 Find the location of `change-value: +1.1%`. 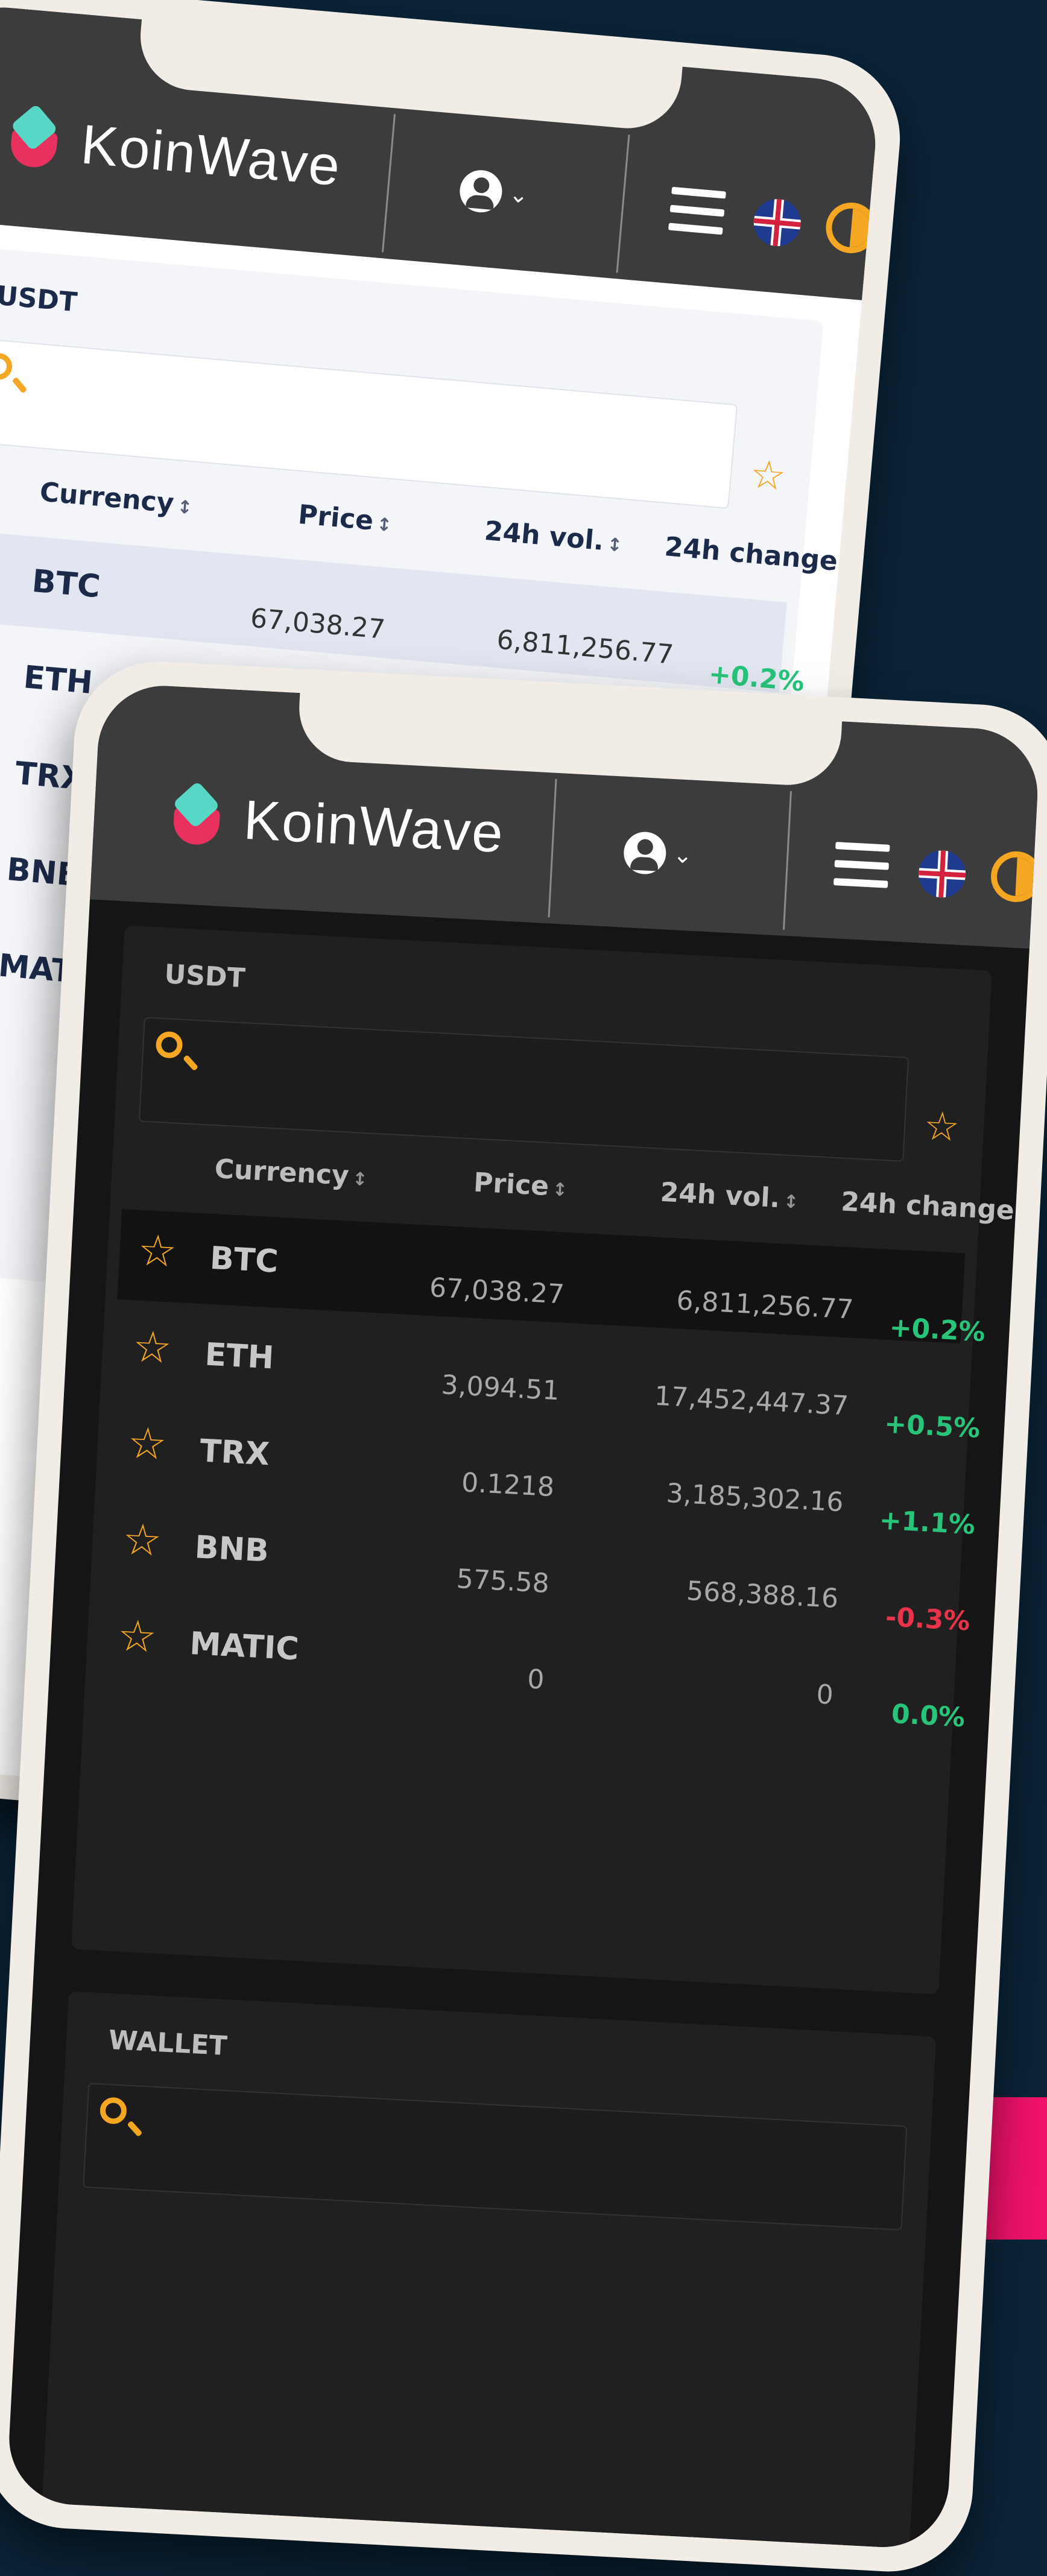

change-value: +1.1% is located at coordinates (927, 1522).